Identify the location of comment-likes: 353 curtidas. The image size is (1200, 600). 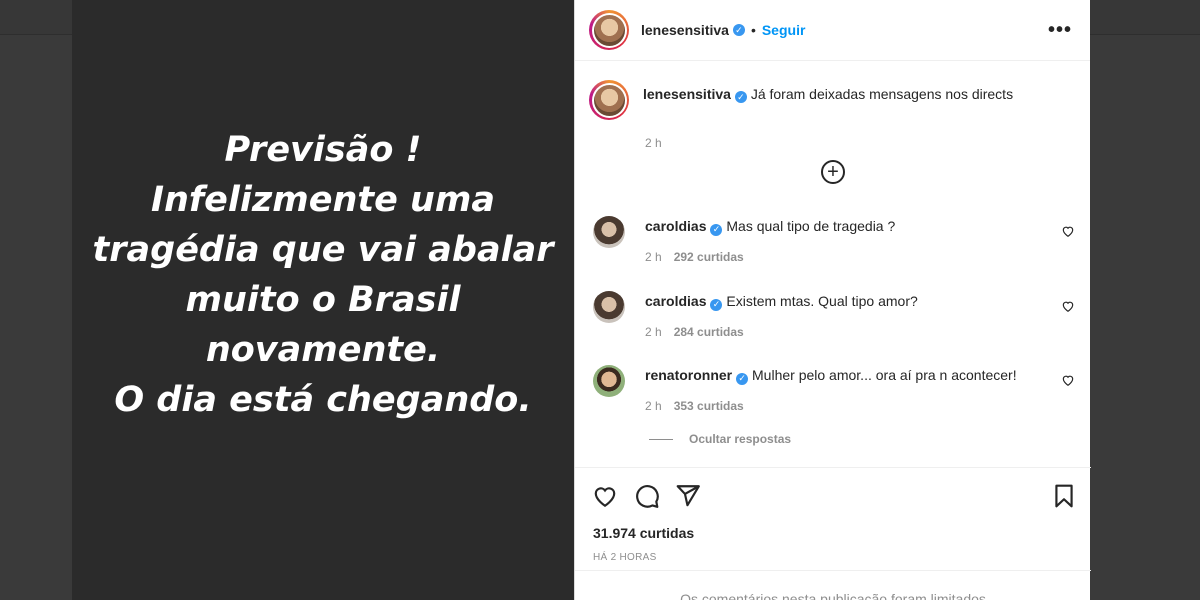
(709, 406).